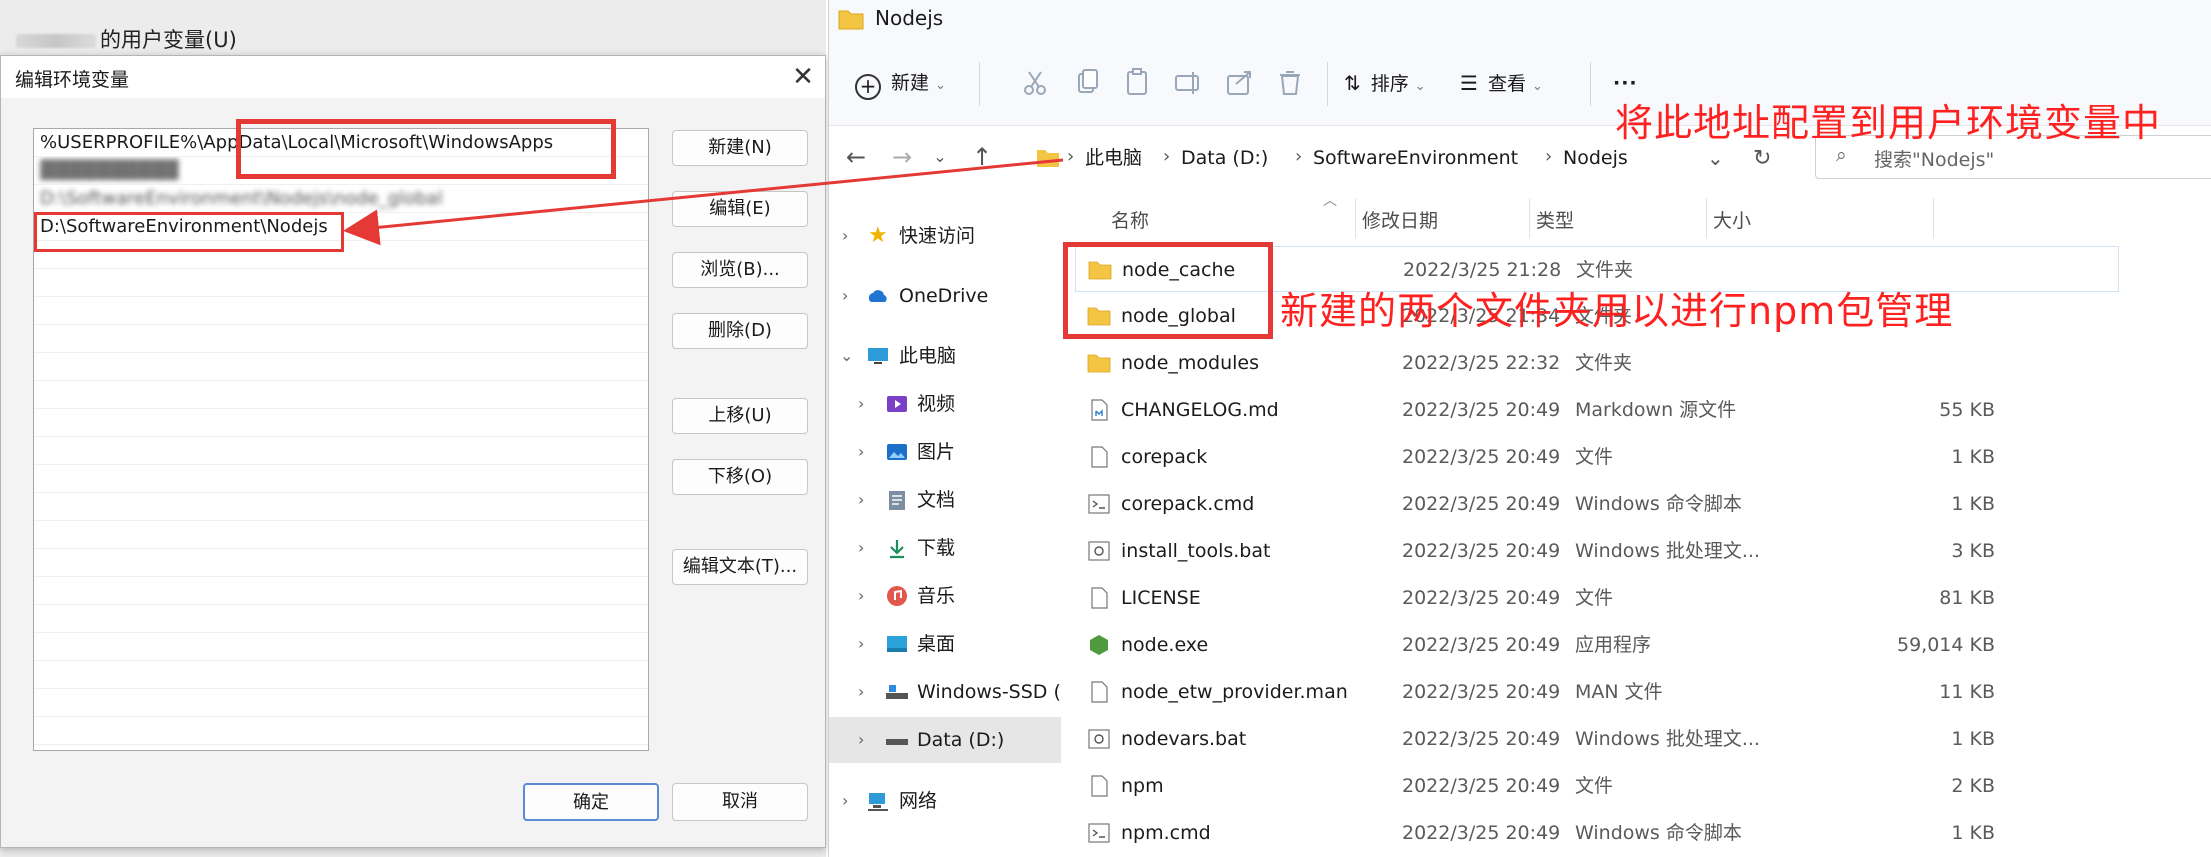 The image size is (2211, 857). Describe the element at coordinates (1481, 363) in the screenshot. I see `file-date: 2022/3/25 22:32` at that location.